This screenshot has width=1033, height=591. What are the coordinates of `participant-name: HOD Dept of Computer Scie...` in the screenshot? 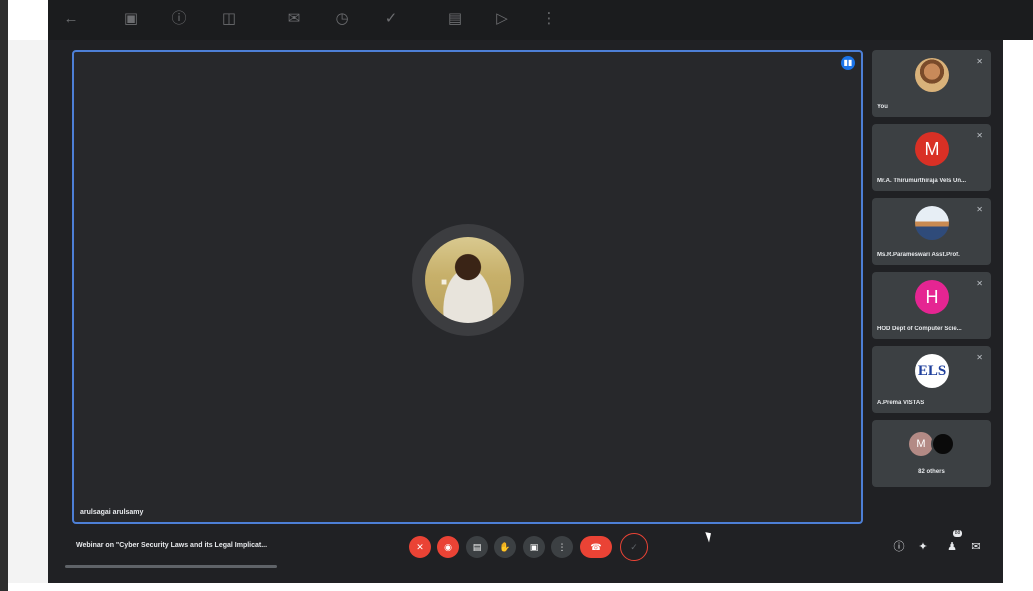 It's located at (919, 329).